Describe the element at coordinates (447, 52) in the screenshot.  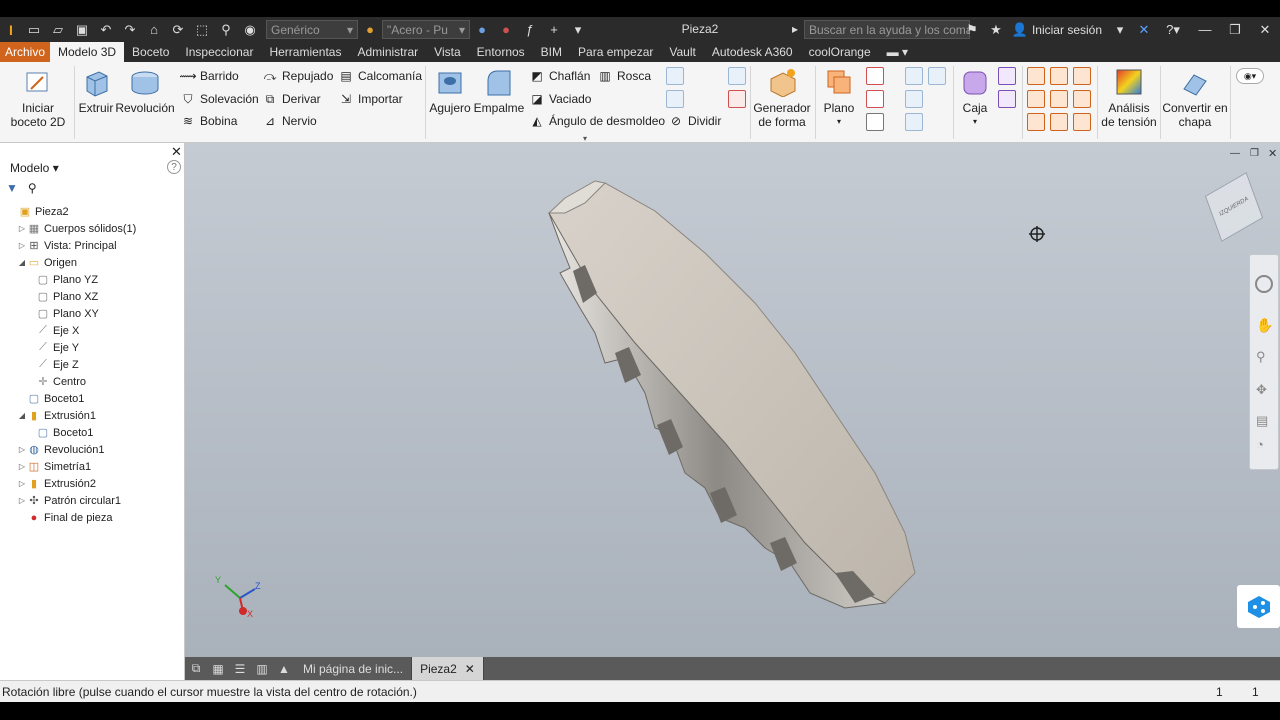
I see `tab-vista: Vista` at that location.